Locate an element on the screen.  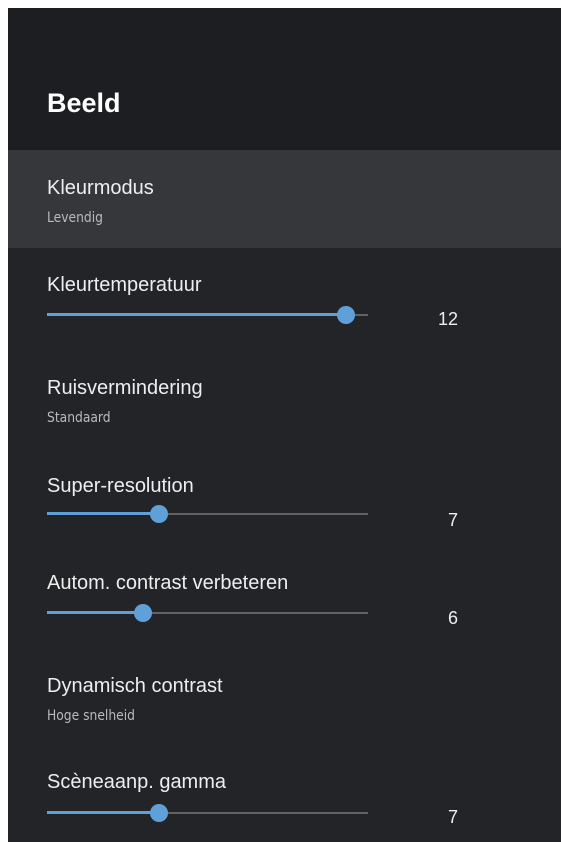
setting-value: Standaard is located at coordinates (79, 418).